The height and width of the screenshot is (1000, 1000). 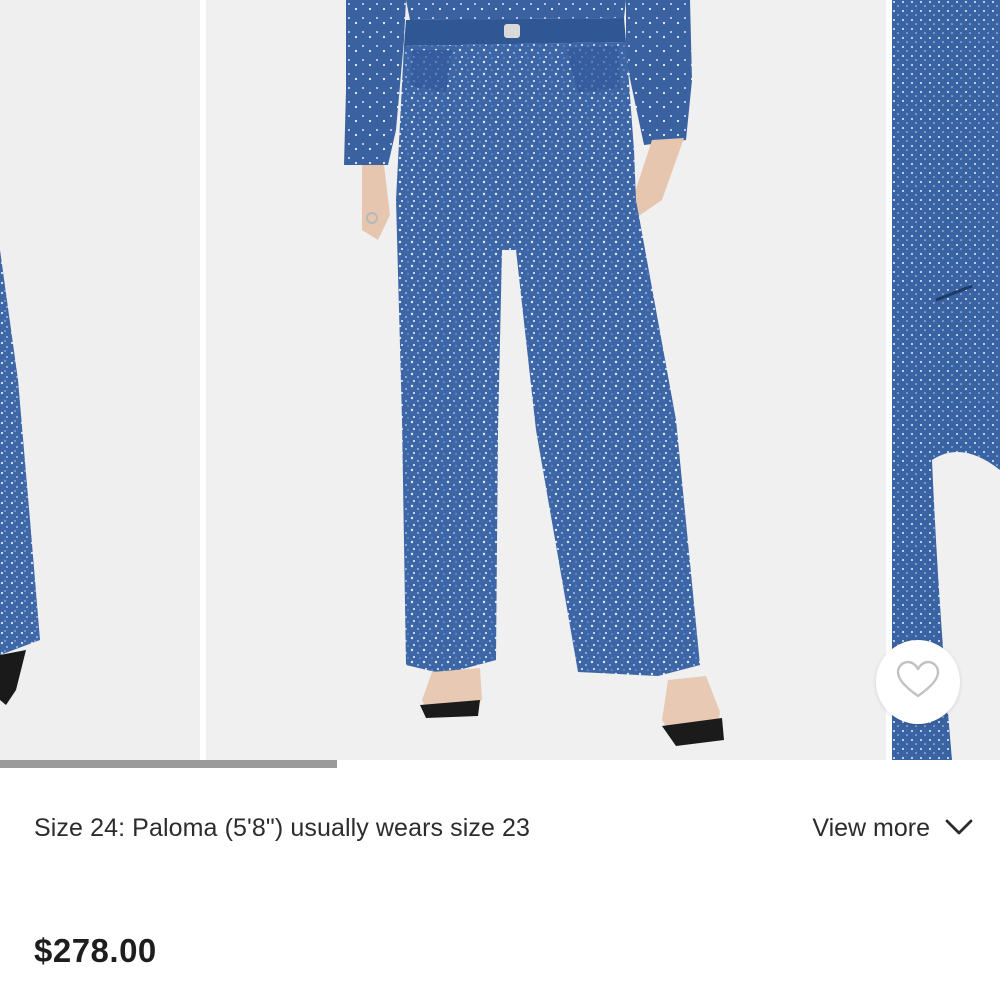 I want to click on view-more-label: View more, so click(x=871, y=827).